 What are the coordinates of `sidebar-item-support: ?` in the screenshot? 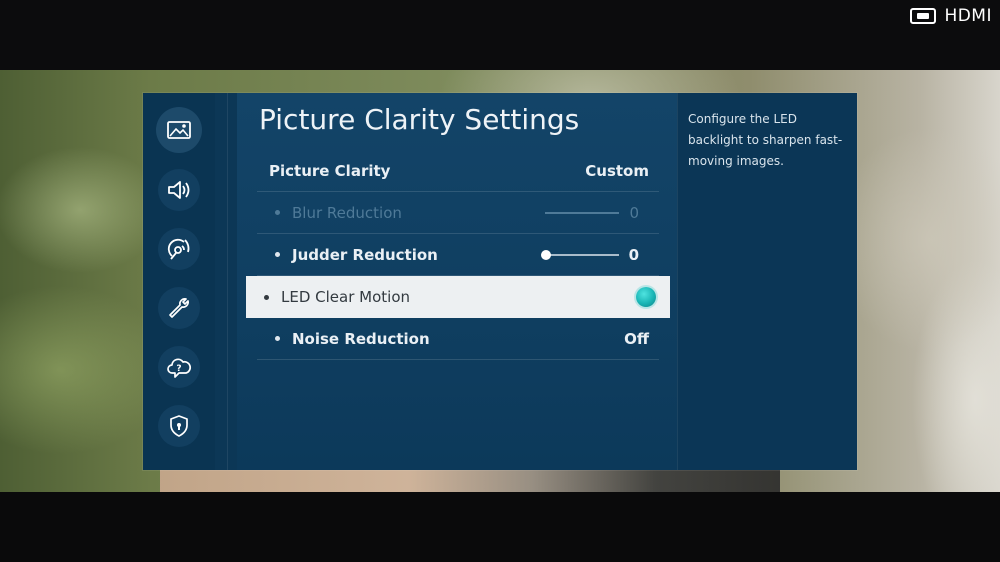 It's located at (179, 367).